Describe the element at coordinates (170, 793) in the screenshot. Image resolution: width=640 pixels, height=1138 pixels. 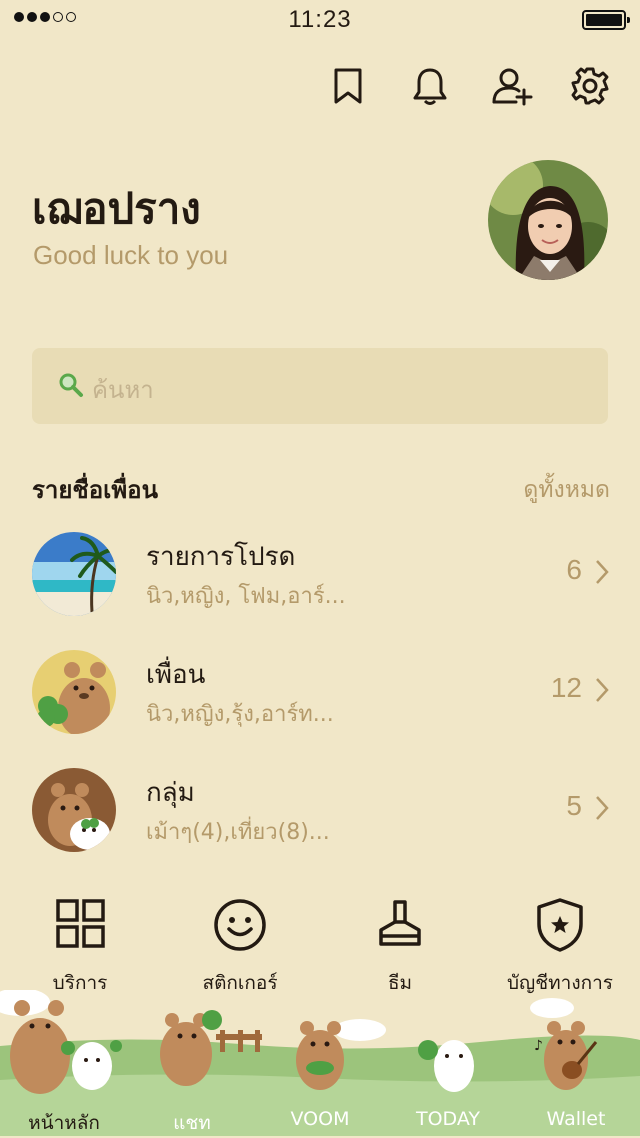
I see `list-item-title: กลุ่ม` at that location.